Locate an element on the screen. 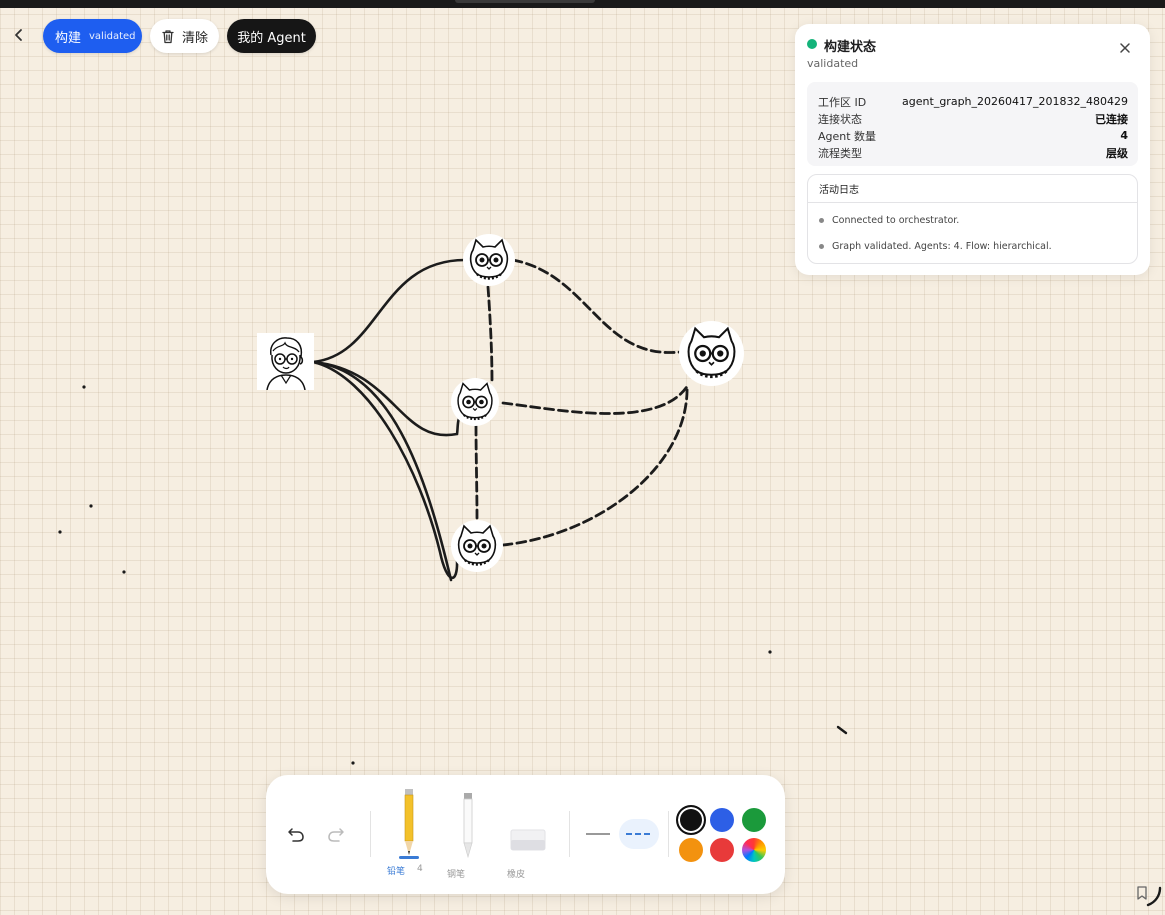  solid-edges is located at coordinates (389, 420).